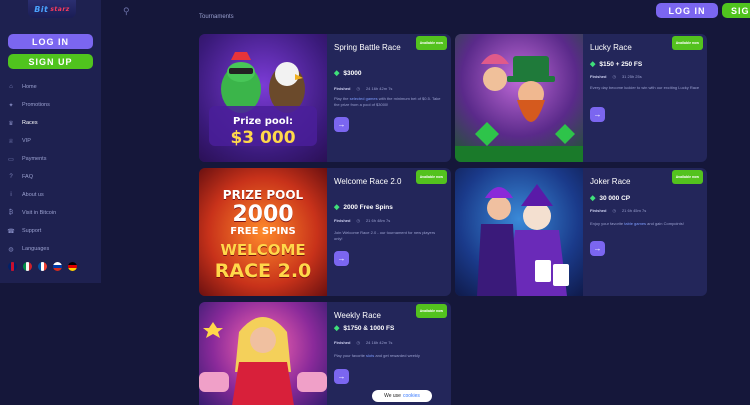  I want to click on sidebar-item-label: VIP, so click(26, 141).